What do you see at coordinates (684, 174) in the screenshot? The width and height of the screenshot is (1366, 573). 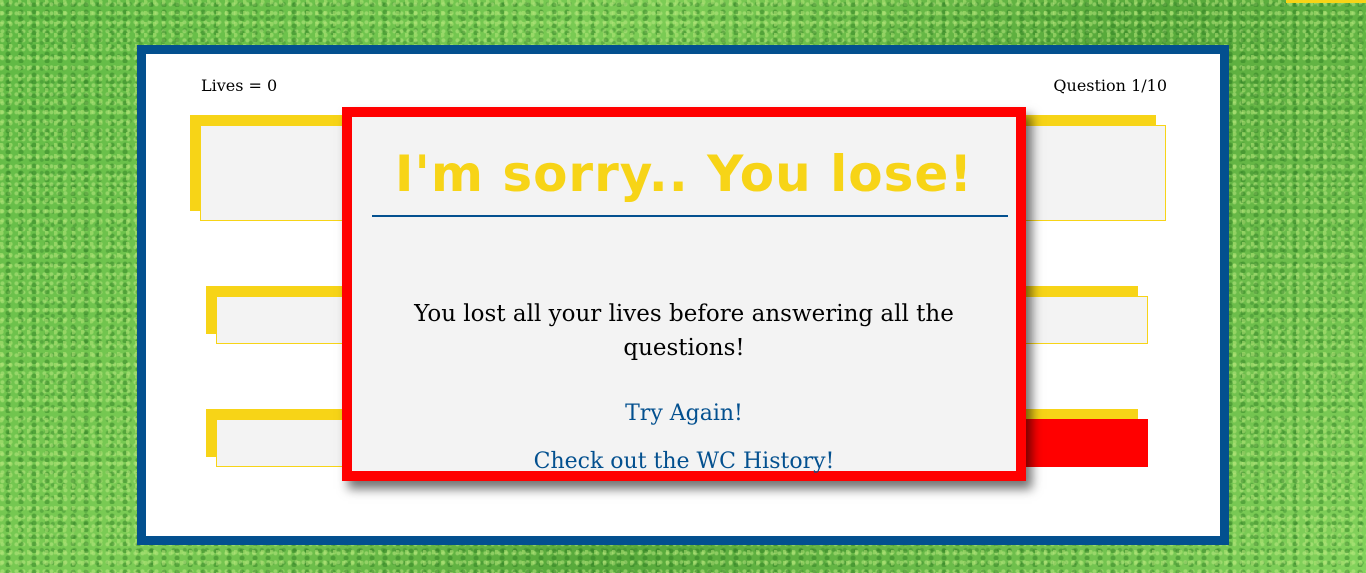 I see `modal-title: I'm sorry.. You lose!` at bounding box center [684, 174].